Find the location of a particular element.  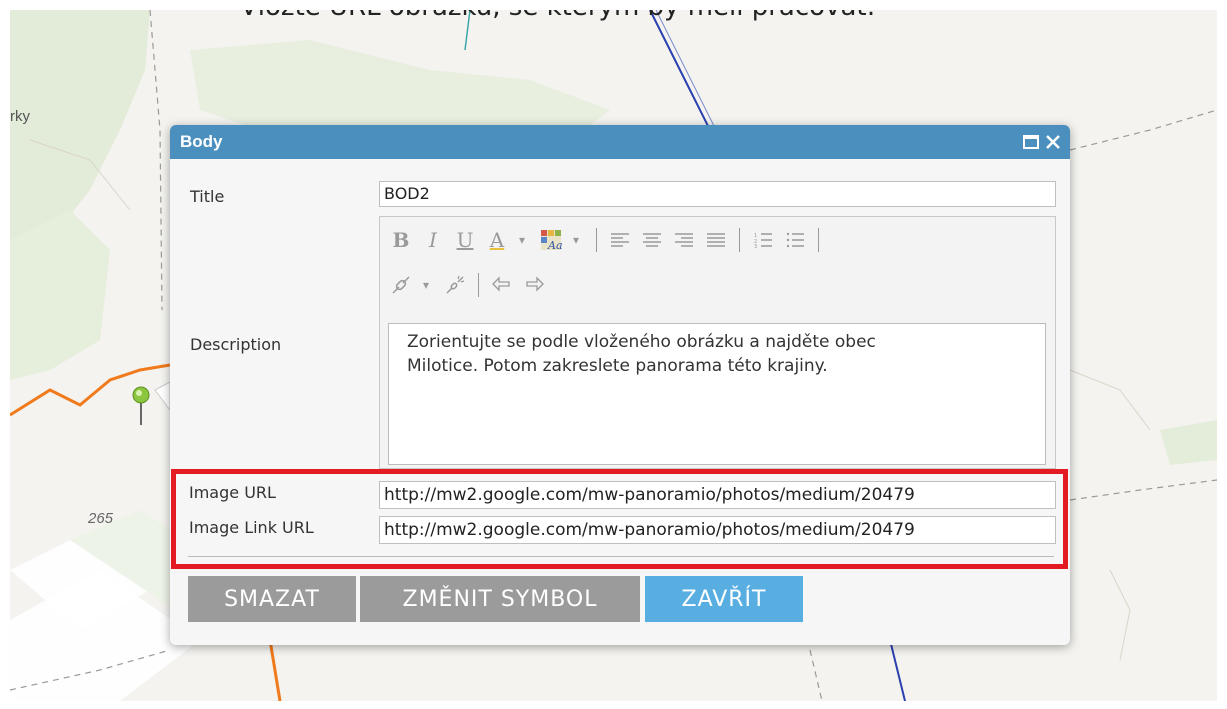

font-background-dropdown: ▾ is located at coordinates (576, 240).